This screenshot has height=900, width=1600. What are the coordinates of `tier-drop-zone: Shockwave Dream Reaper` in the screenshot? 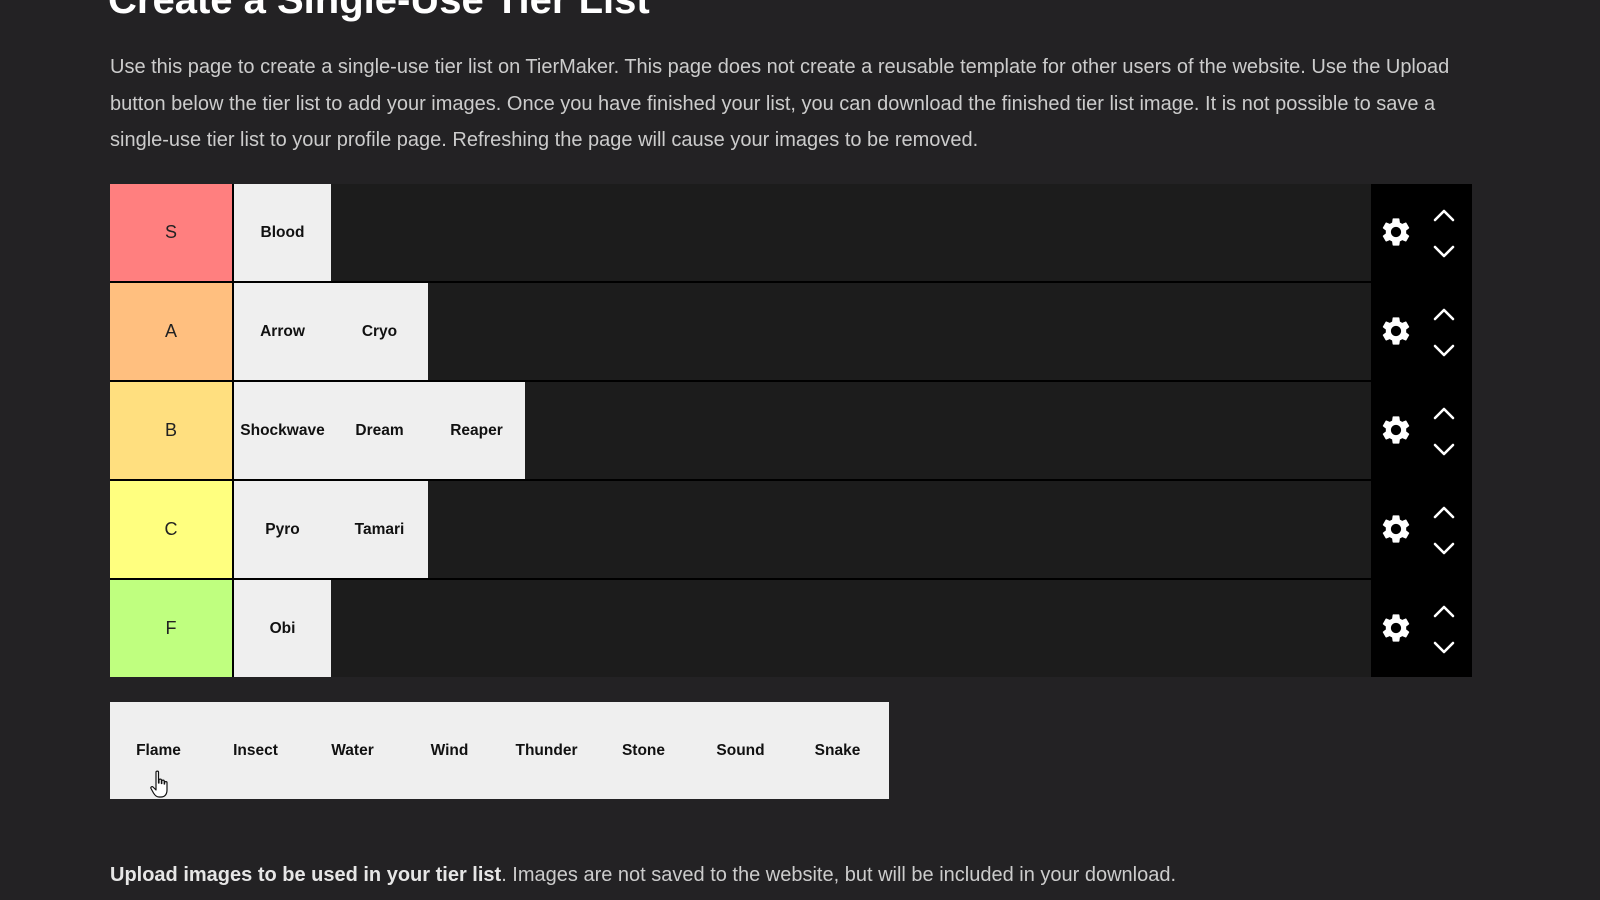 It's located at (802, 430).